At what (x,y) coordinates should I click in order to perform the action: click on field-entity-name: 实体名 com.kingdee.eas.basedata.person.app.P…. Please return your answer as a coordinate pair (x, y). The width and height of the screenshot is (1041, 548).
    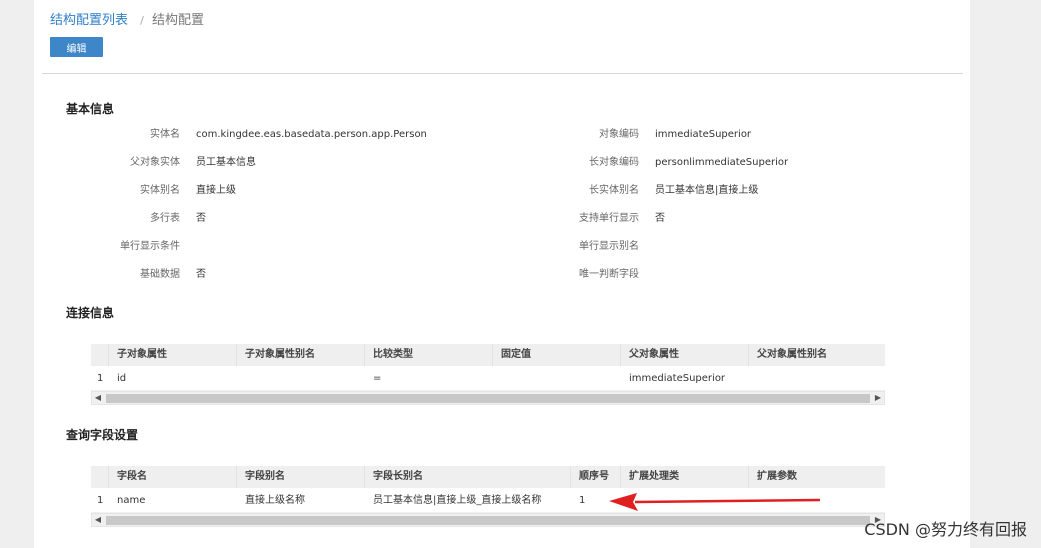
    Looking at the image, I should click on (243, 135).